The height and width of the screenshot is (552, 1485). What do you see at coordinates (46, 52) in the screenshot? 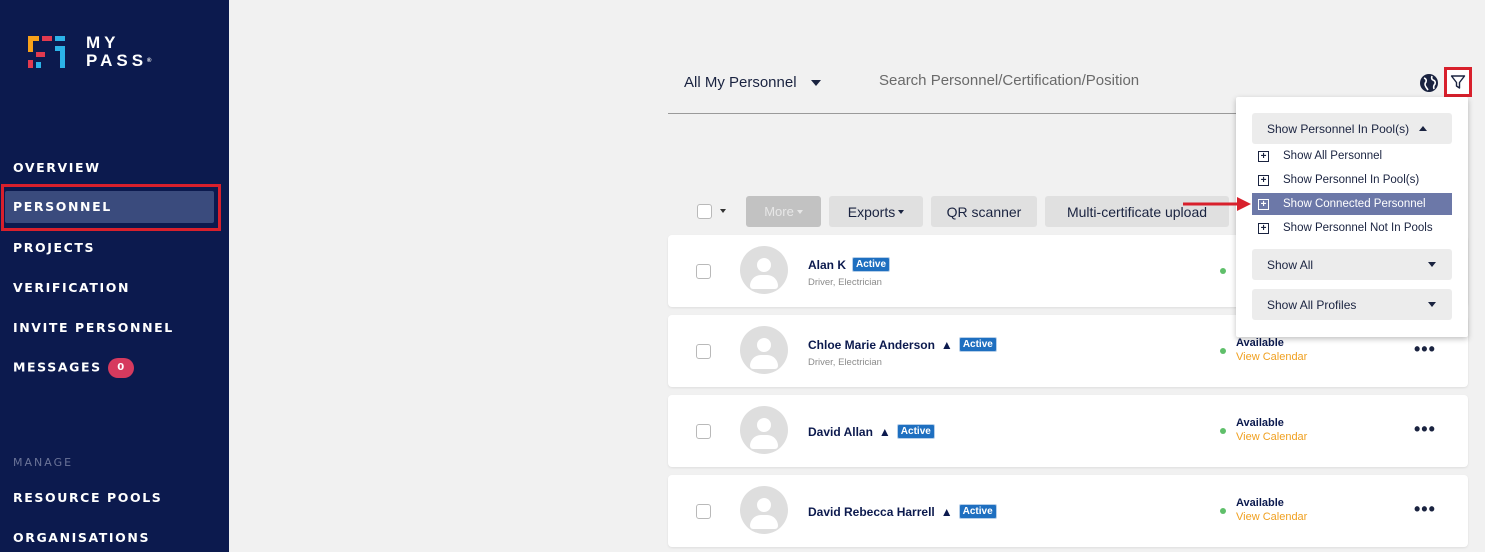
I see `mypass-logo-icon` at bounding box center [46, 52].